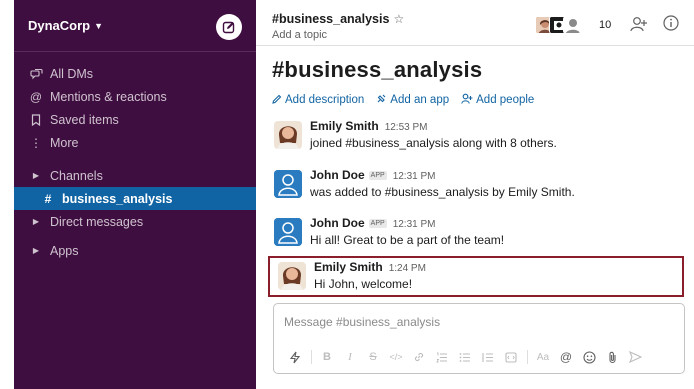  I want to click on star-icon: ☆, so click(398, 19).